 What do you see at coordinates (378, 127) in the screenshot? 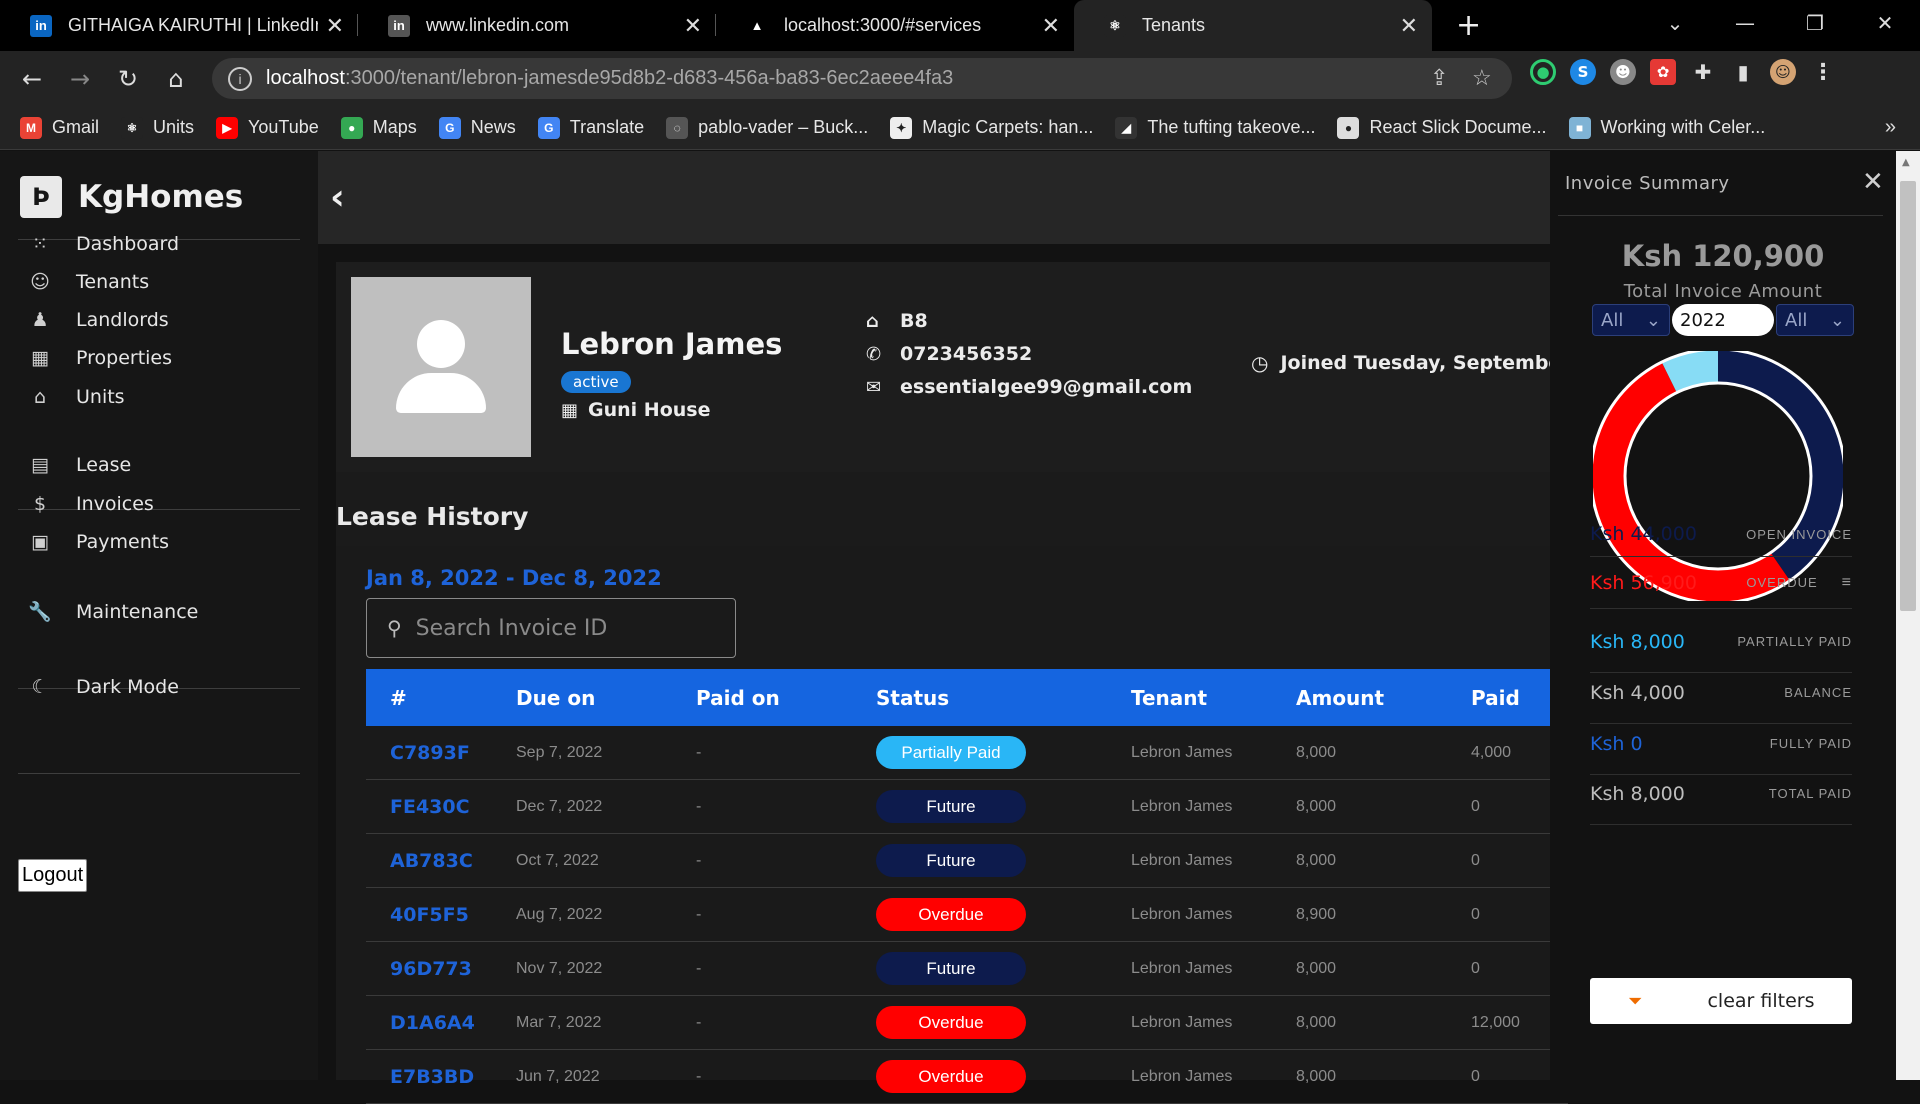
I see `bookmark-item: ● Maps` at bounding box center [378, 127].